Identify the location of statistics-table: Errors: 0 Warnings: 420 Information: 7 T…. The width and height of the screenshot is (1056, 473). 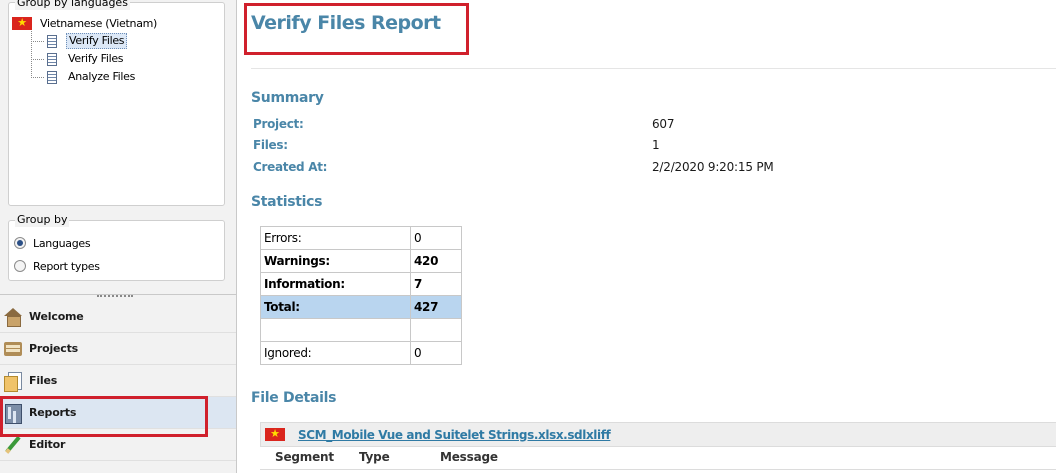
(361, 295).